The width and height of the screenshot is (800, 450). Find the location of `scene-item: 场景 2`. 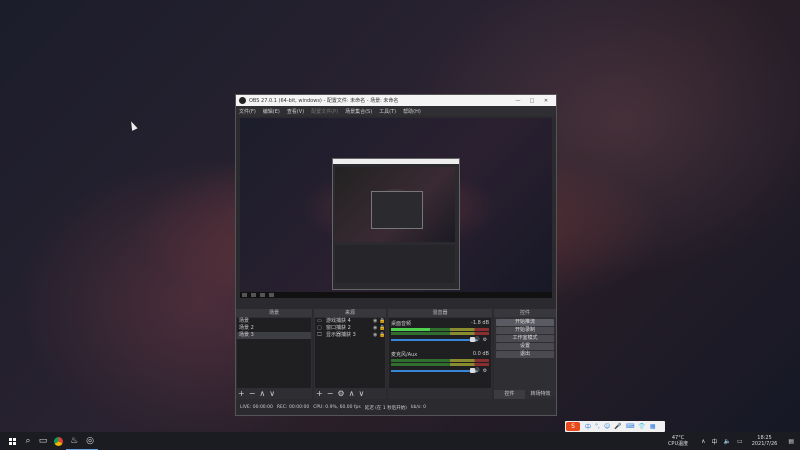

scene-item: 场景 2 is located at coordinates (274, 328).